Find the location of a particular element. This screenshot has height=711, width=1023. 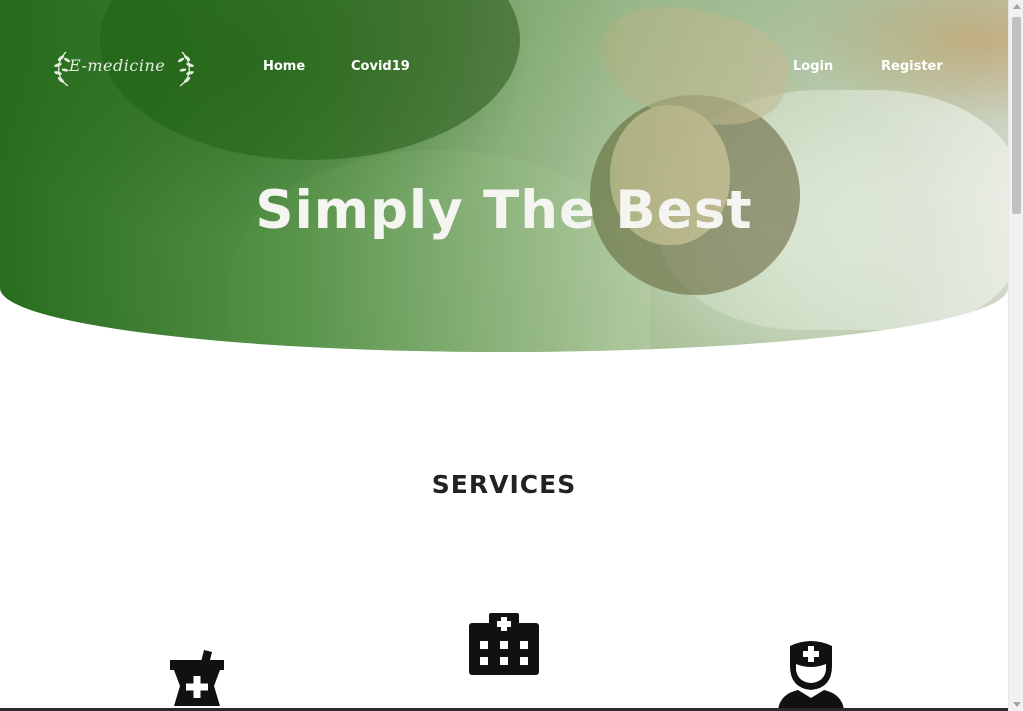

doctor-nurse-icon is located at coordinates (811, 675).